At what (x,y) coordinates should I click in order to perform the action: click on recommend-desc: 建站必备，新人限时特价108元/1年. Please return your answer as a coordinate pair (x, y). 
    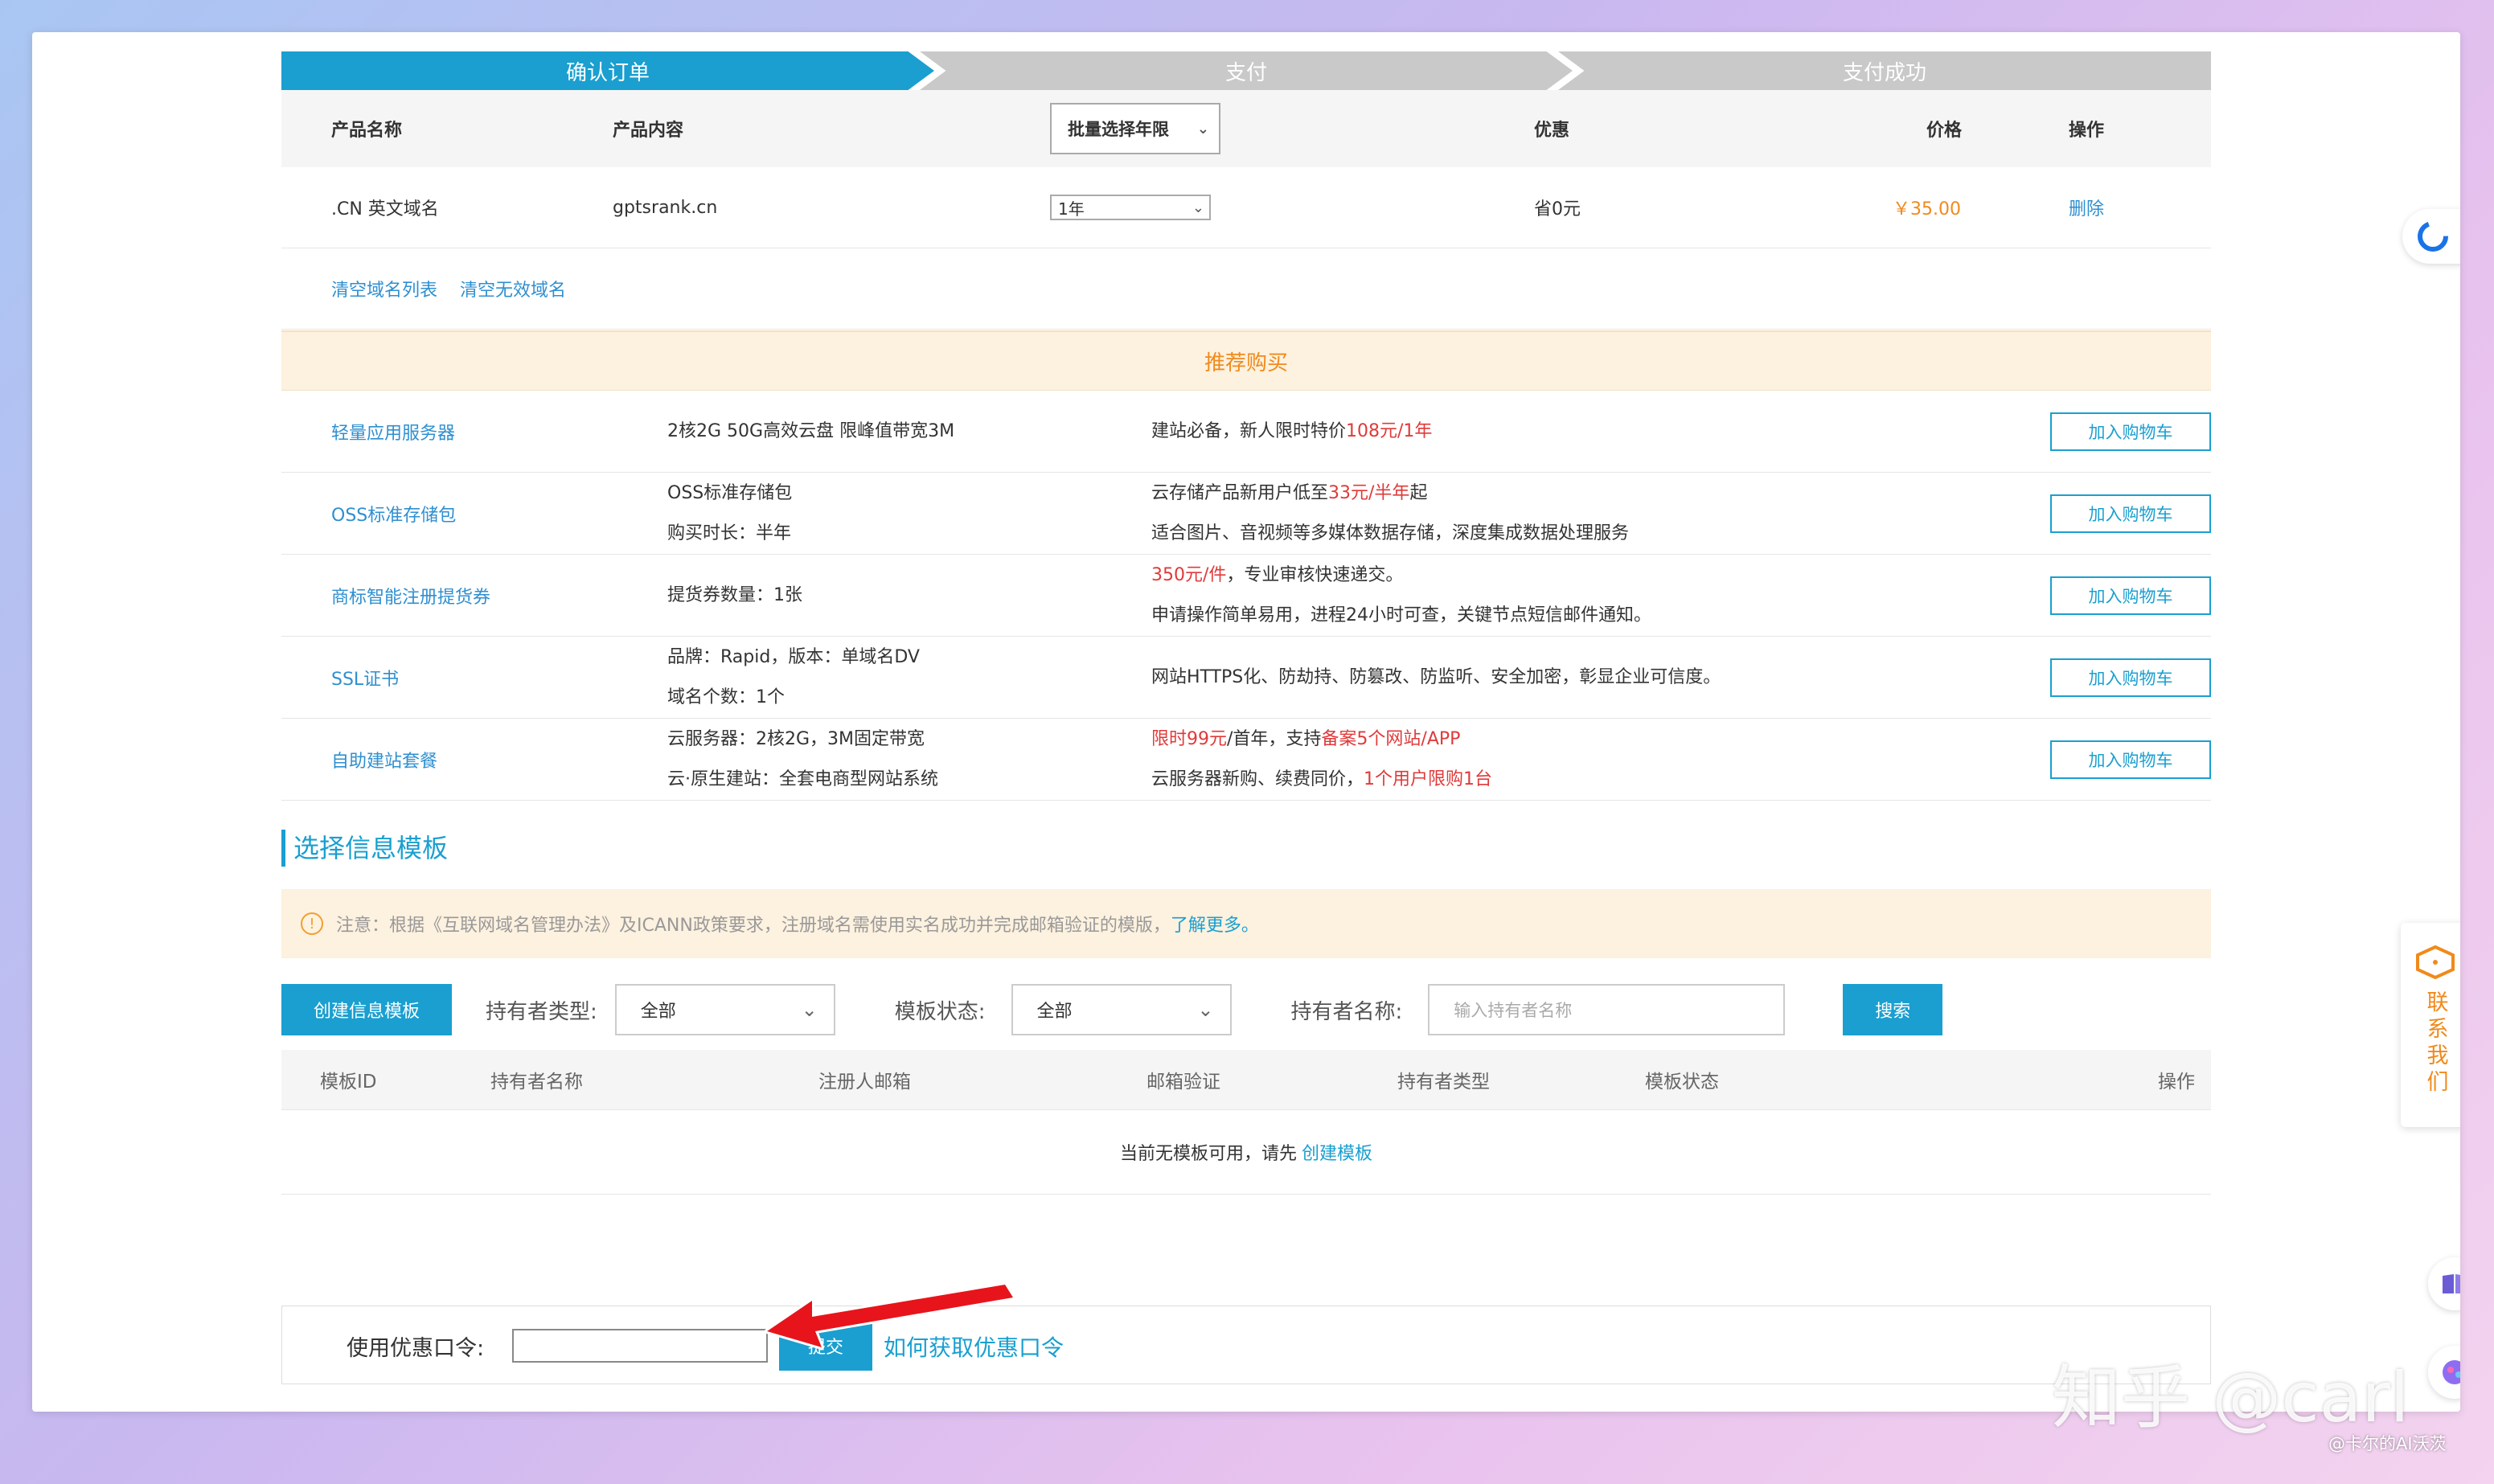
    Looking at the image, I should click on (1291, 432).